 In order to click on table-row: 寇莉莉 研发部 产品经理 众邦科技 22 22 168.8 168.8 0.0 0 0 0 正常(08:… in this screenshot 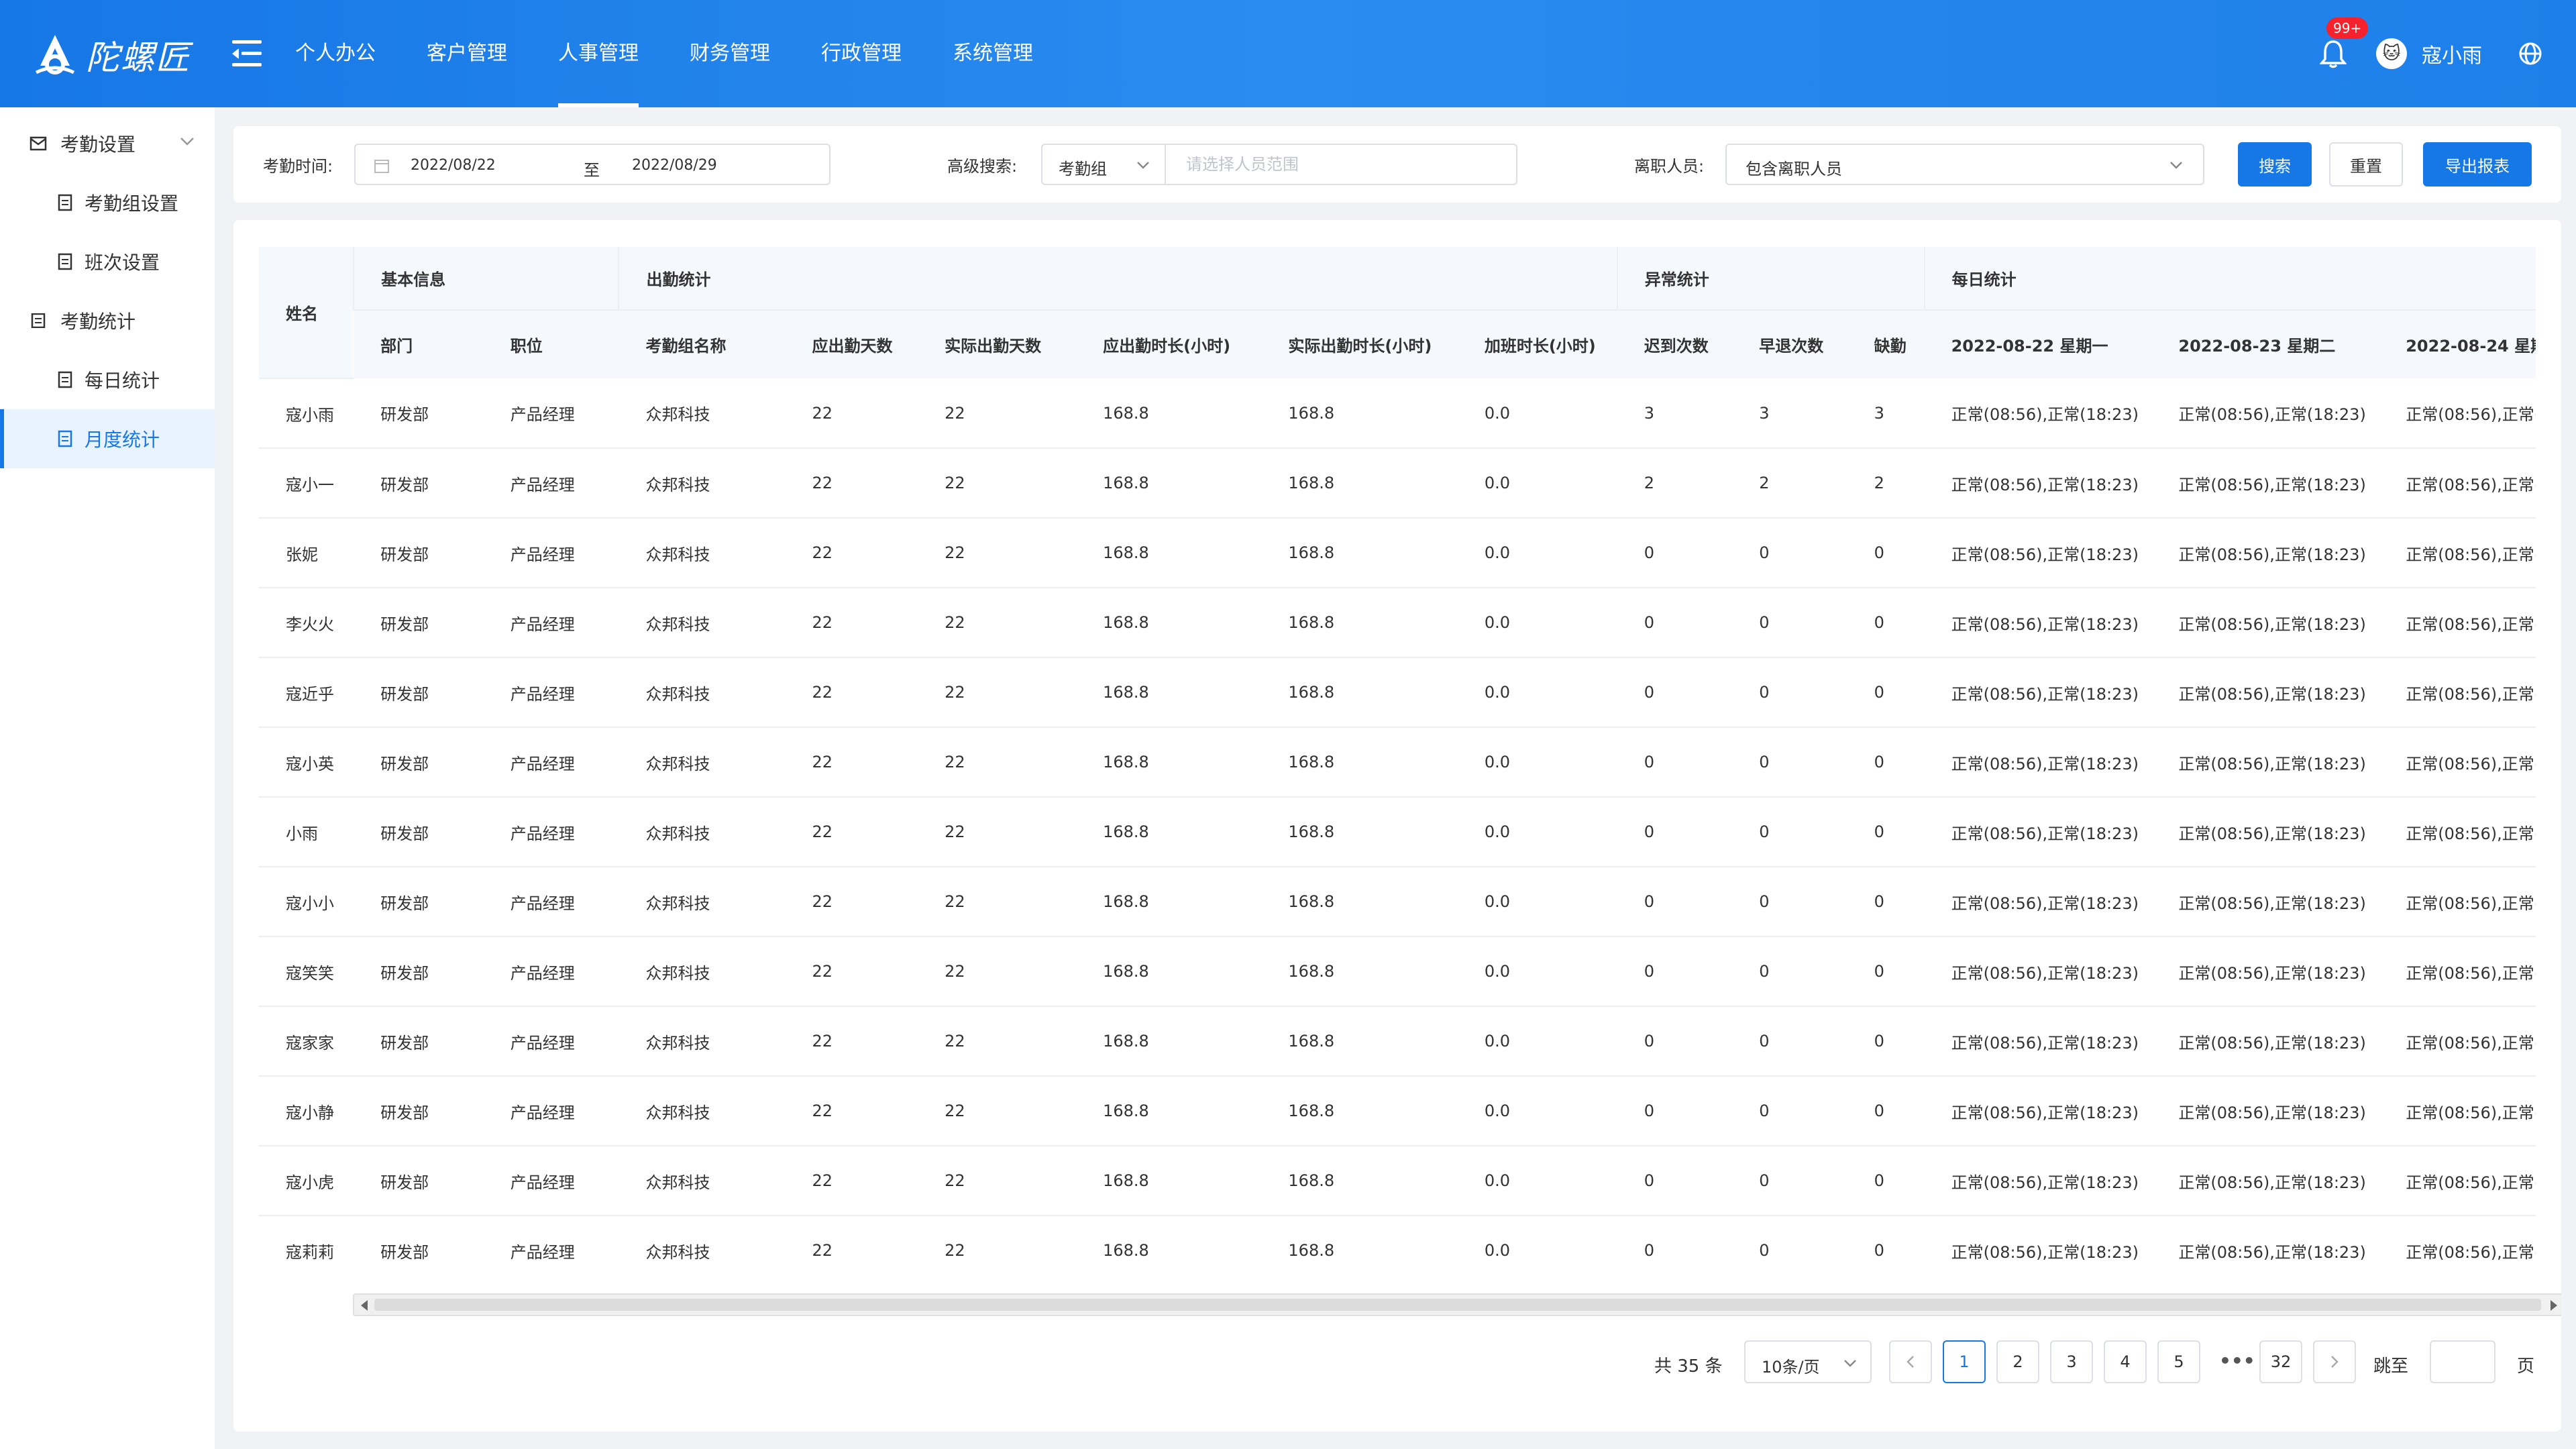, I will do `click(1397, 1248)`.